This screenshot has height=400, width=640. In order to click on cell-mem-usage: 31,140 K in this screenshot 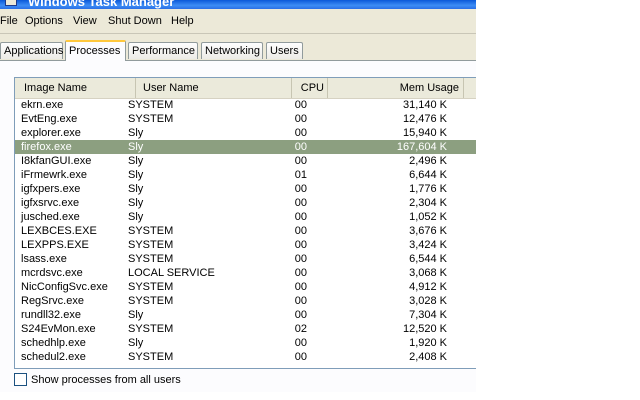, I will do `click(424, 105)`.